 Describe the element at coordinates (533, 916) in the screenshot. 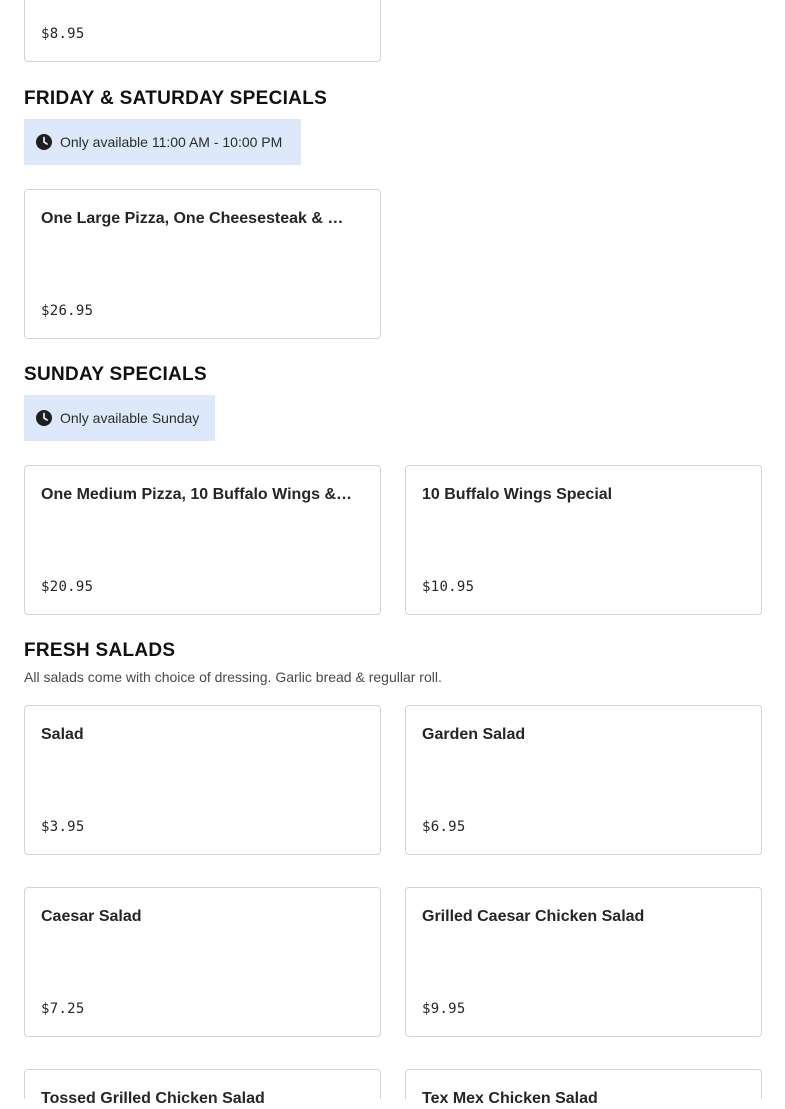

I see `item-name: Grilled Caesar Chicken Salad` at that location.